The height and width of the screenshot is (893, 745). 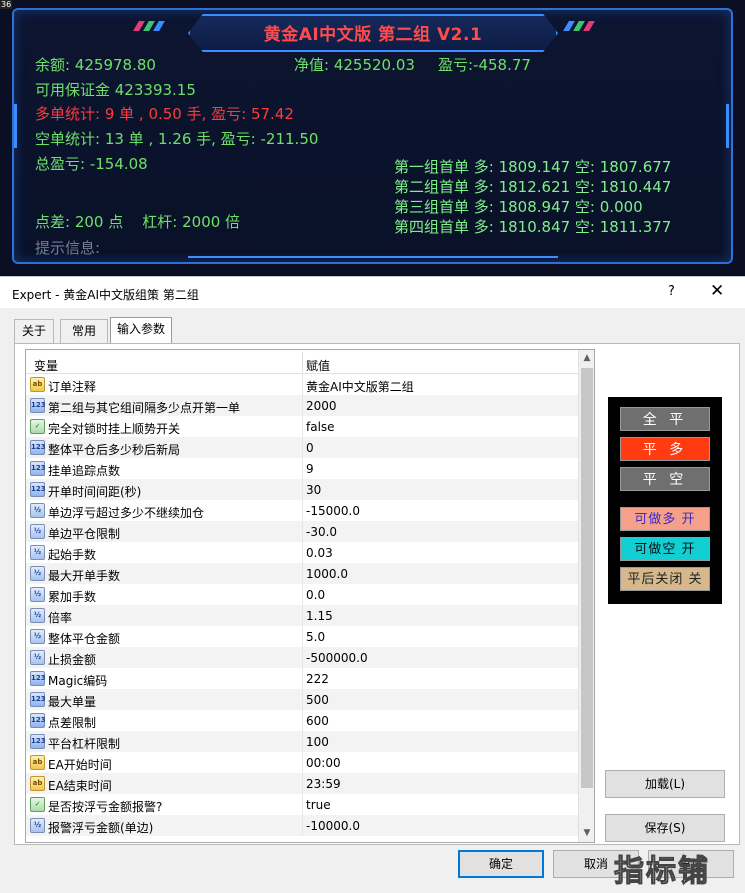 I want to click on parameter-value: 100, so click(x=317, y=742).